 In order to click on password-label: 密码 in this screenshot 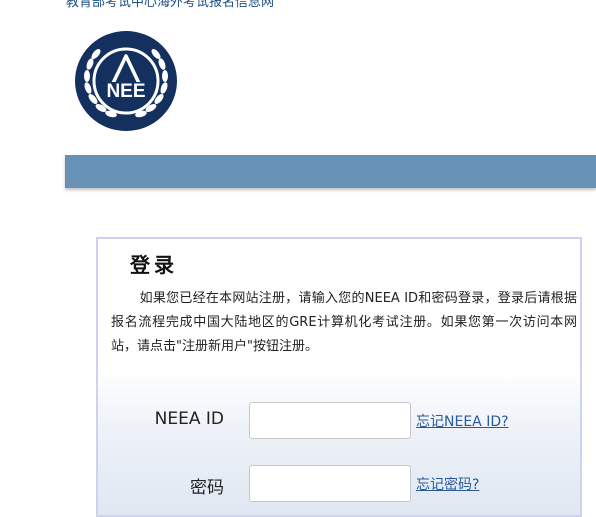, I will do `click(207, 488)`.